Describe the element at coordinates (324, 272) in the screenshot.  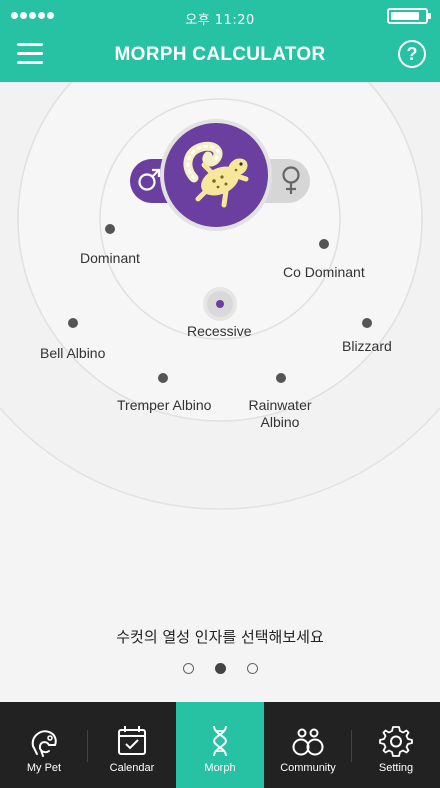
I see `gene-label-co-dominant: Co Dominant` at that location.